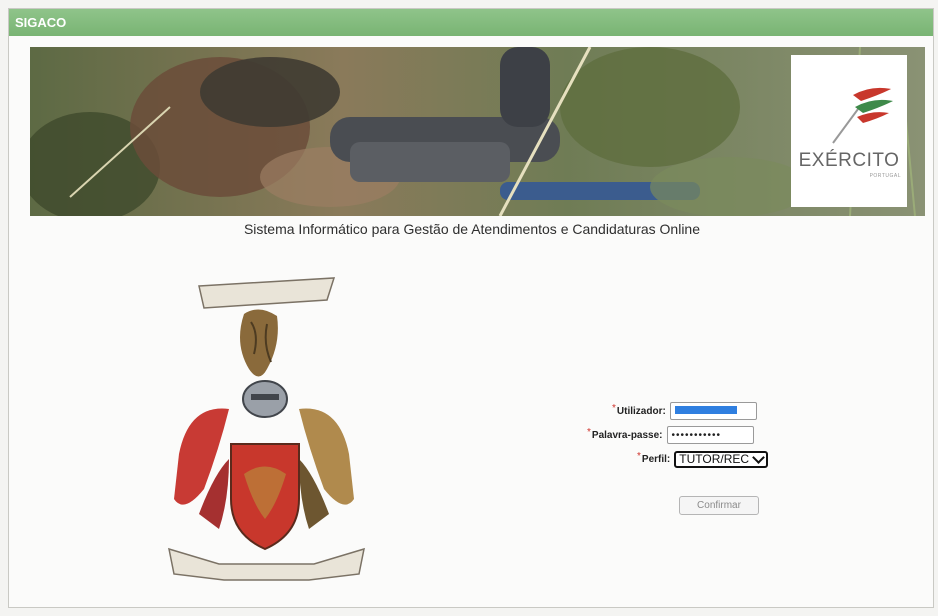 The width and height of the screenshot is (938, 616). I want to click on password-label: Palavra-passe:, so click(627, 435).